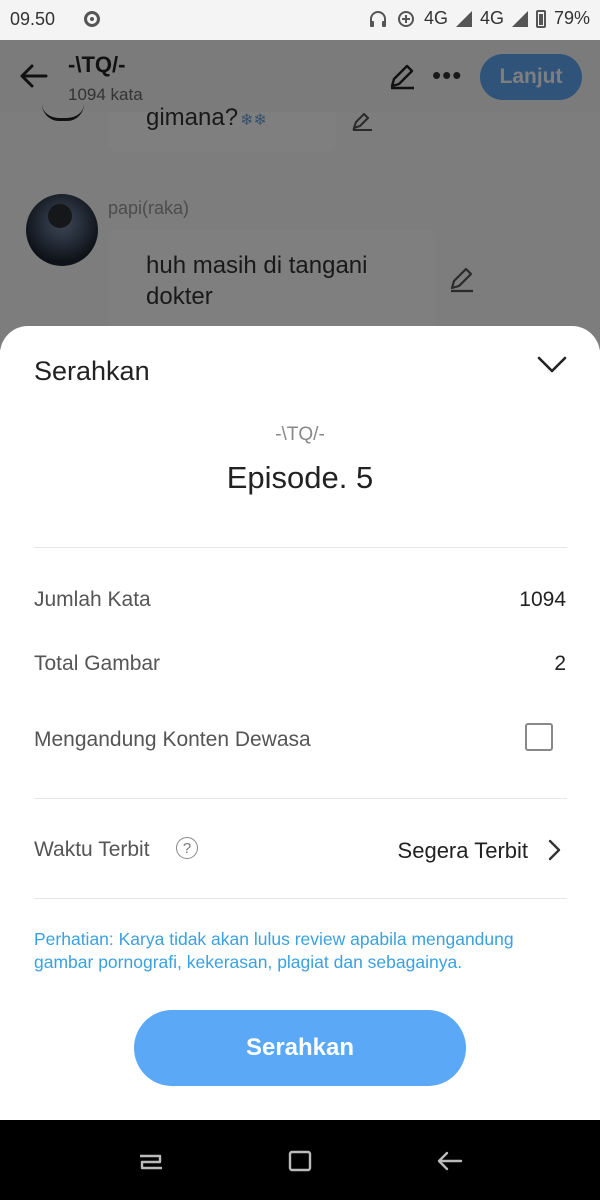 The width and height of the screenshot is (600, 1200). I want to click on status-bar: 09.50 4G 4G 79%, so click(300, 20).